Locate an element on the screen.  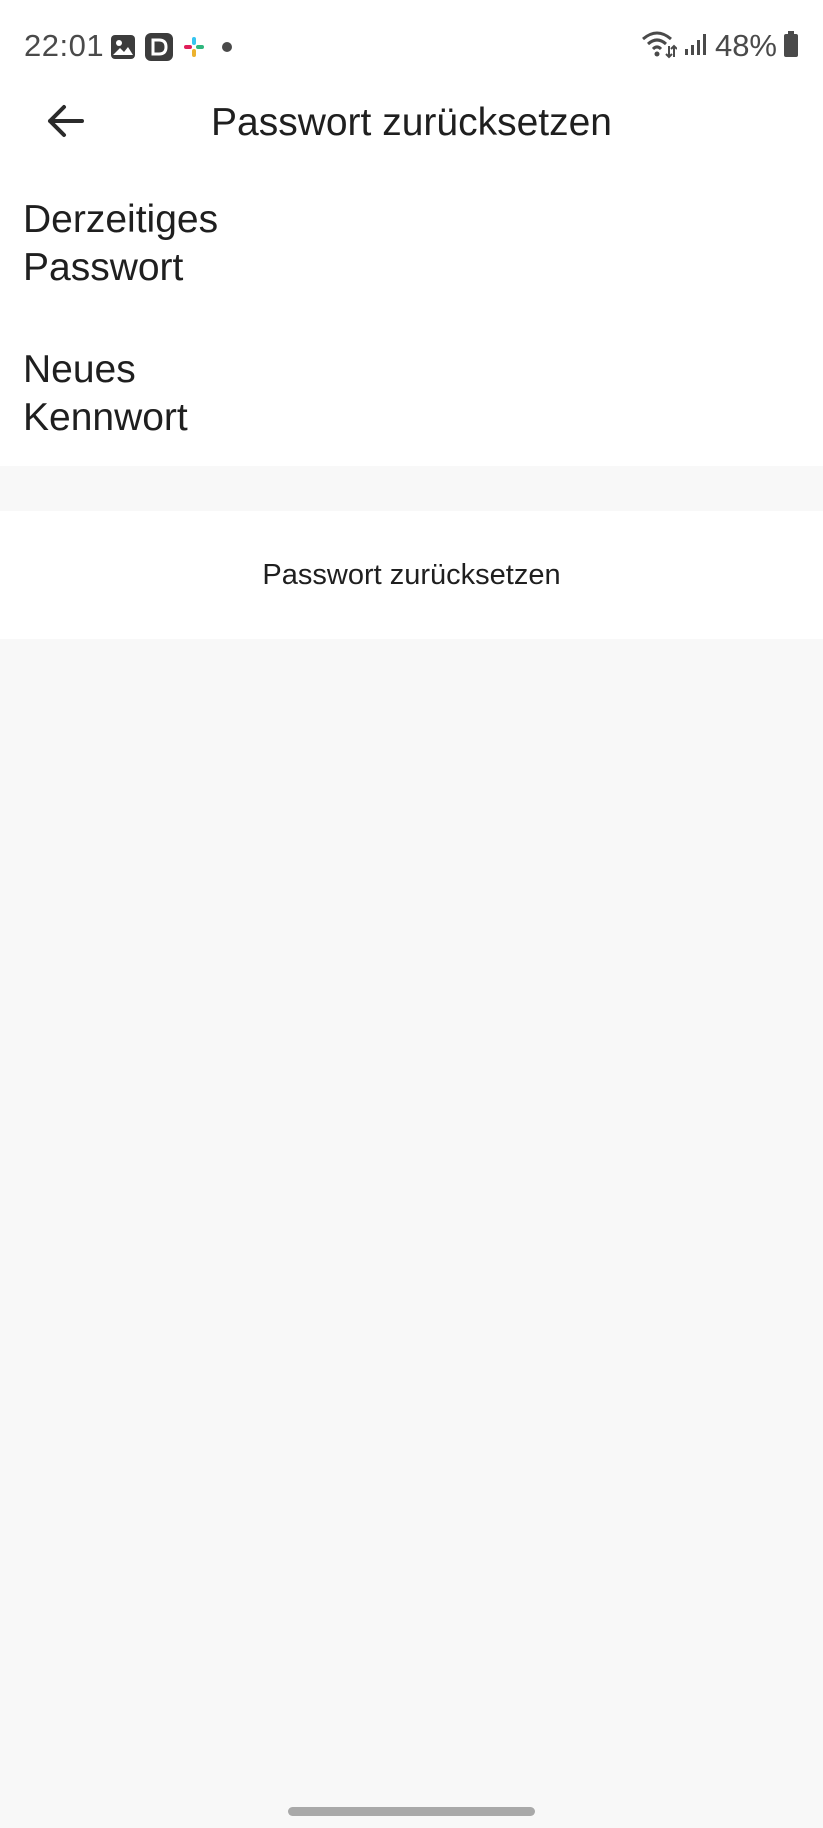
new-password-row: Neues Kennwort is located at coordinates (411, 390).